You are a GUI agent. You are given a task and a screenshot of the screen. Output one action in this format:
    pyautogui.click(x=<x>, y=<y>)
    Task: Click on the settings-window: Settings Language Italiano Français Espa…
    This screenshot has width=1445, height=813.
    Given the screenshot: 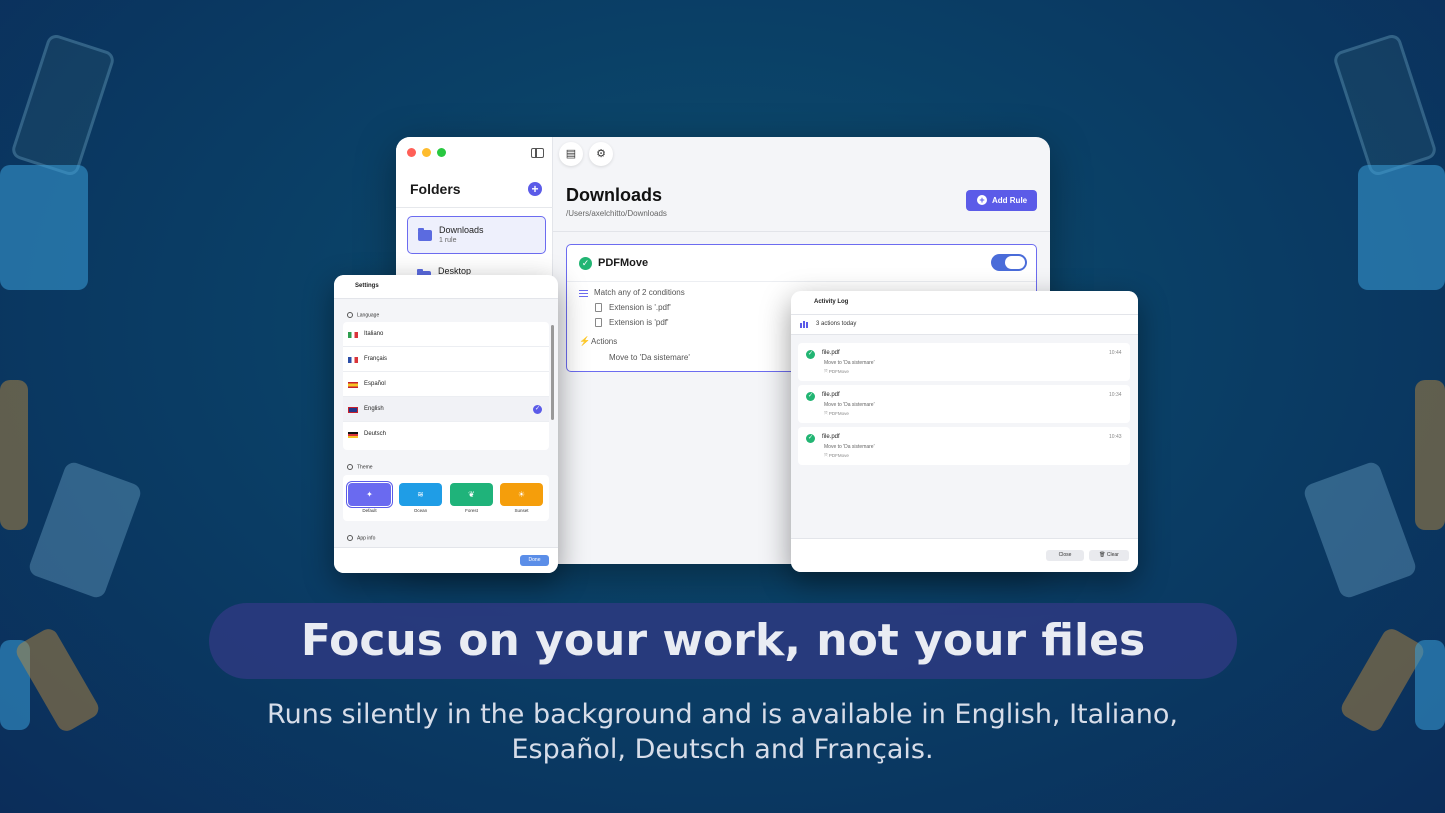 What is the action you would take?
    pyautogui.click(x=446, y=424)
    